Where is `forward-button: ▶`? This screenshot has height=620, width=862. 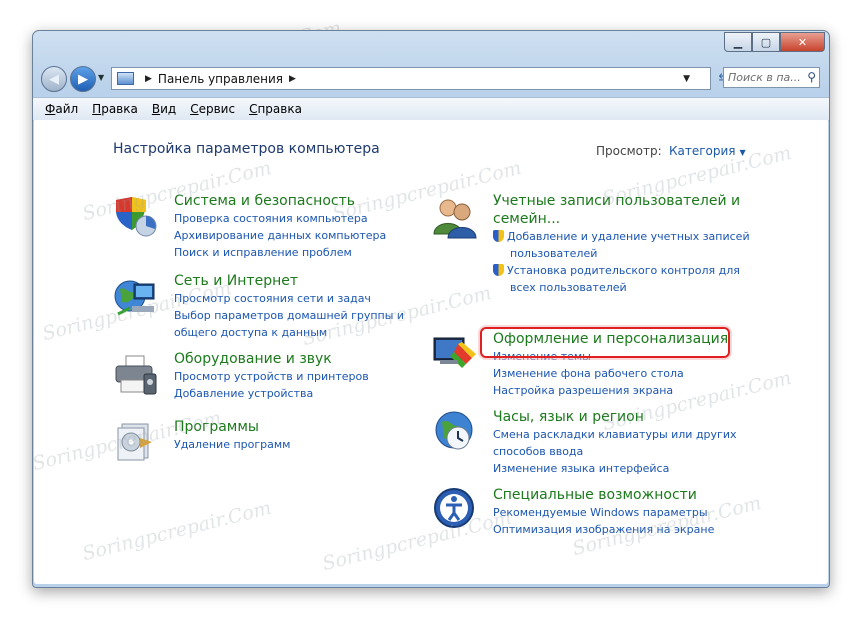
forward-button: ▶ is located at coordinates (83, 79).